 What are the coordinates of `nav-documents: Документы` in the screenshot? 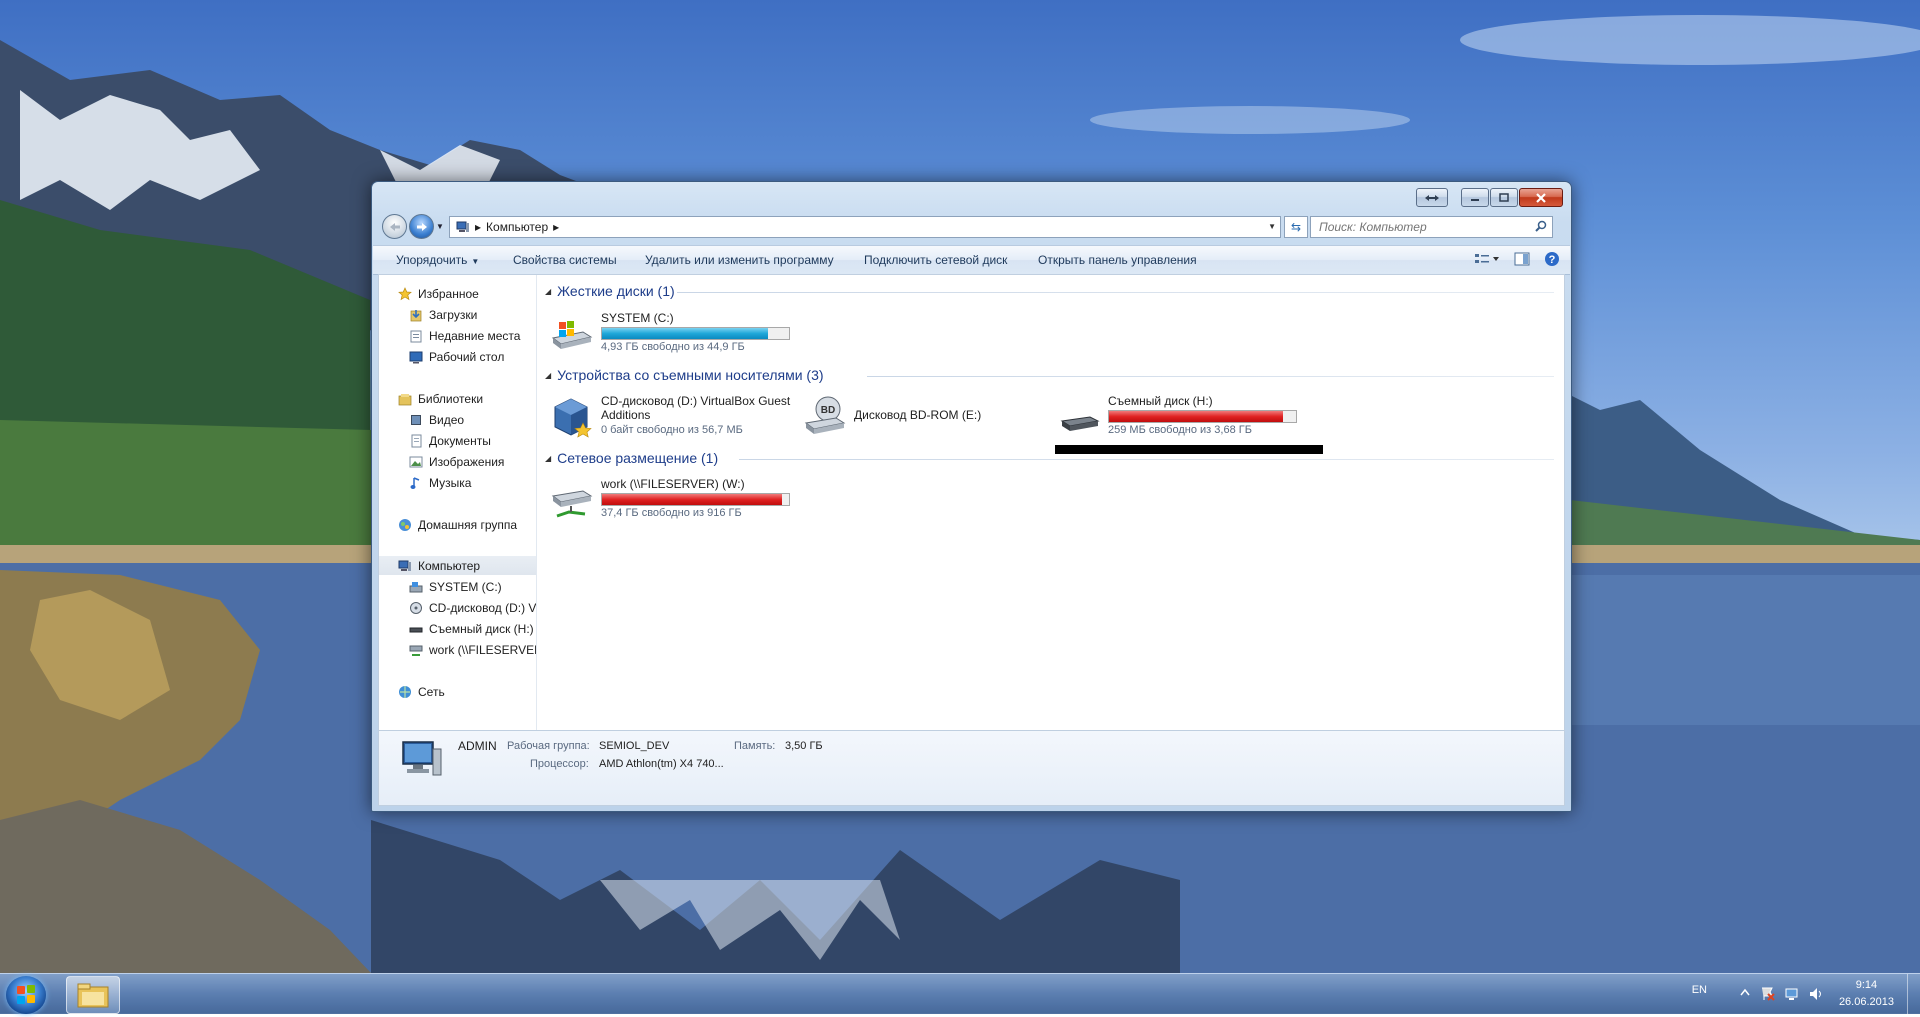 It's located at (449, 440).